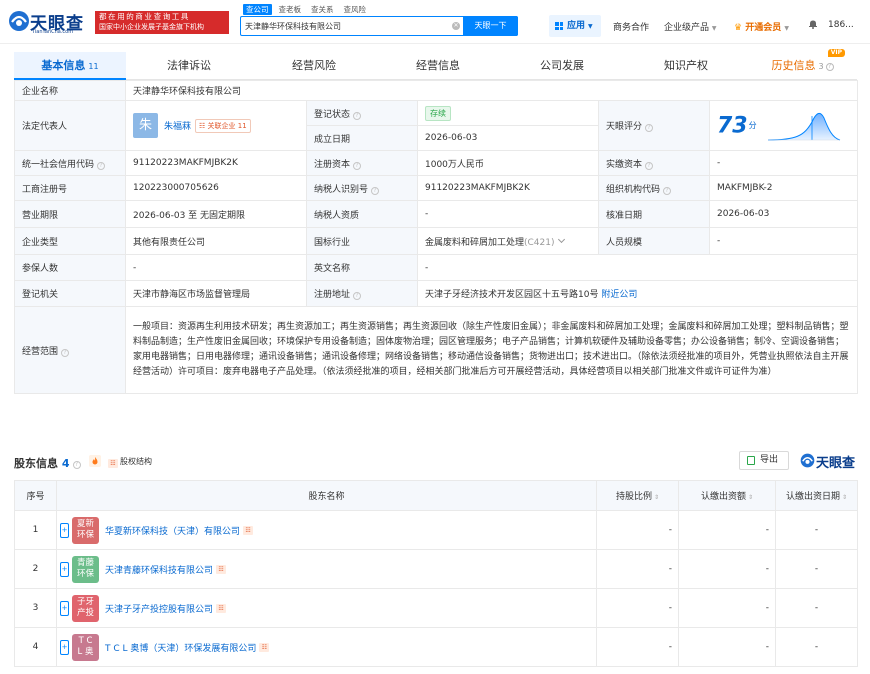 The width and height of the screenshot is (870, 674). I want to click on tab-history: VIP 历史信息 3?, so click(802, 64).